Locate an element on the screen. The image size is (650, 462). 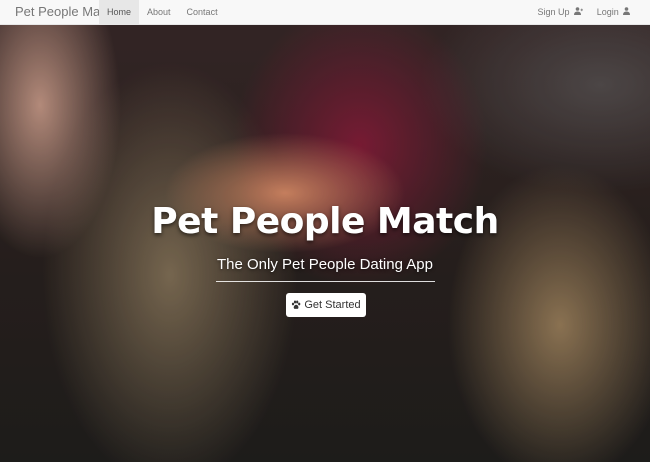
nav-right: Sign Up Login is located at coordinates (583, 12).